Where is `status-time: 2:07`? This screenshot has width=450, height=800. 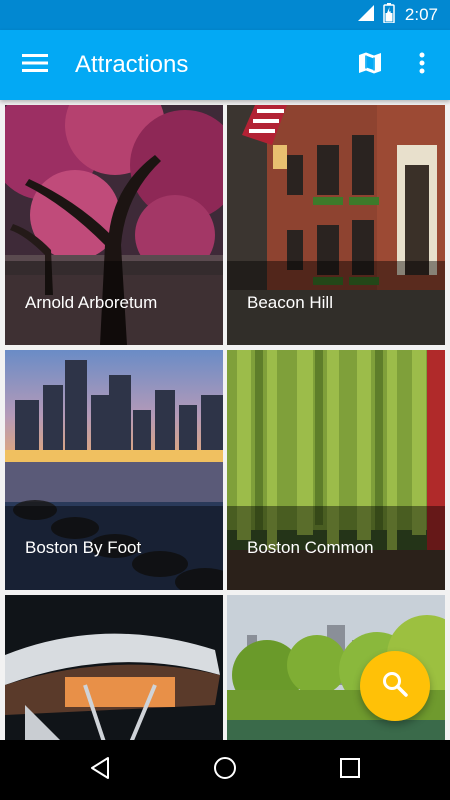 status-time: 2:07 is located at coordinates (421, 14).